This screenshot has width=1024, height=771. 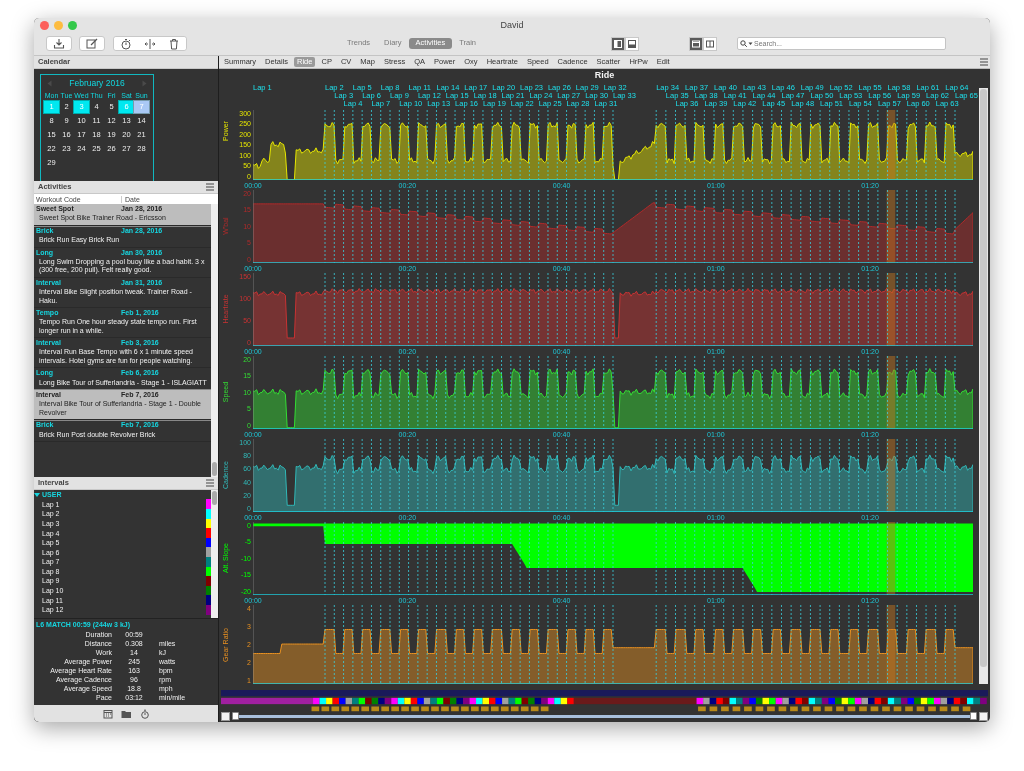 What do you see at coordinates (512, 25) in the screenshot?
I see `window-title: David` at bounding box center [512, 25].